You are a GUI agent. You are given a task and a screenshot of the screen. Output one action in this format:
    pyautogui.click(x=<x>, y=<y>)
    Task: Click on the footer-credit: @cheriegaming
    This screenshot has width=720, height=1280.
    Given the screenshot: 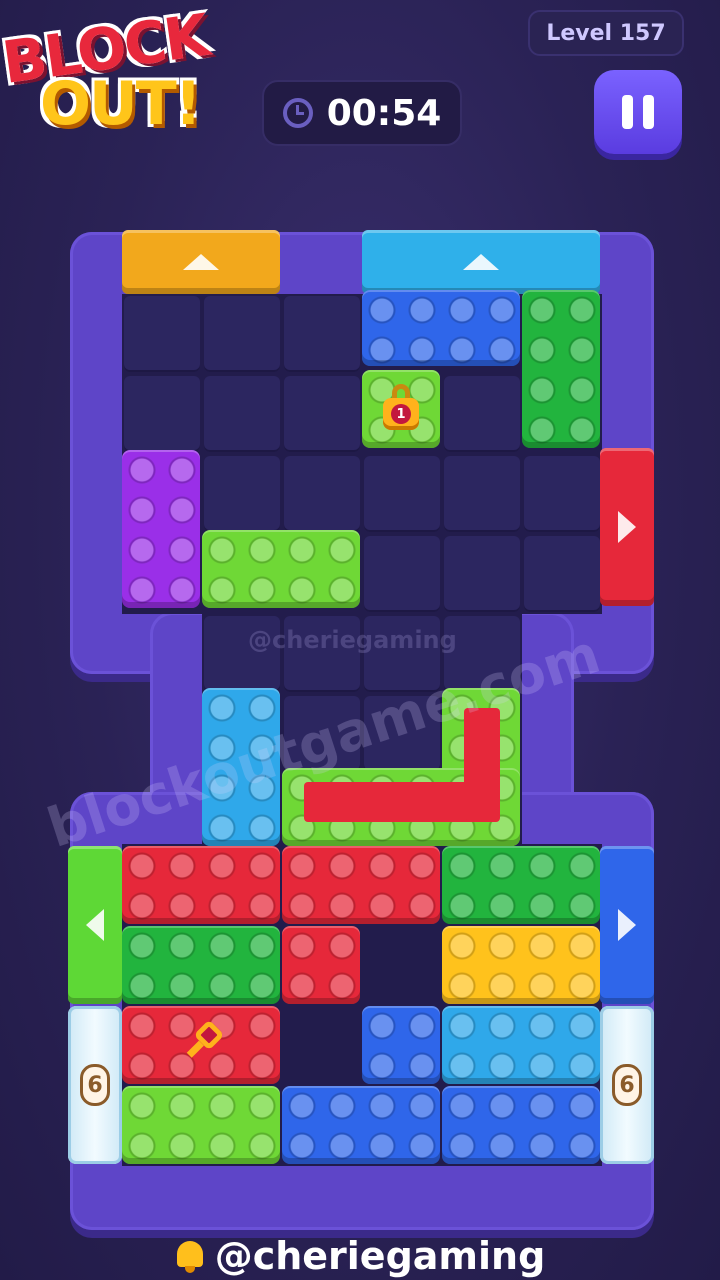 What is the action you would take?
    pyautogui.click(x=360, y=1256)
    